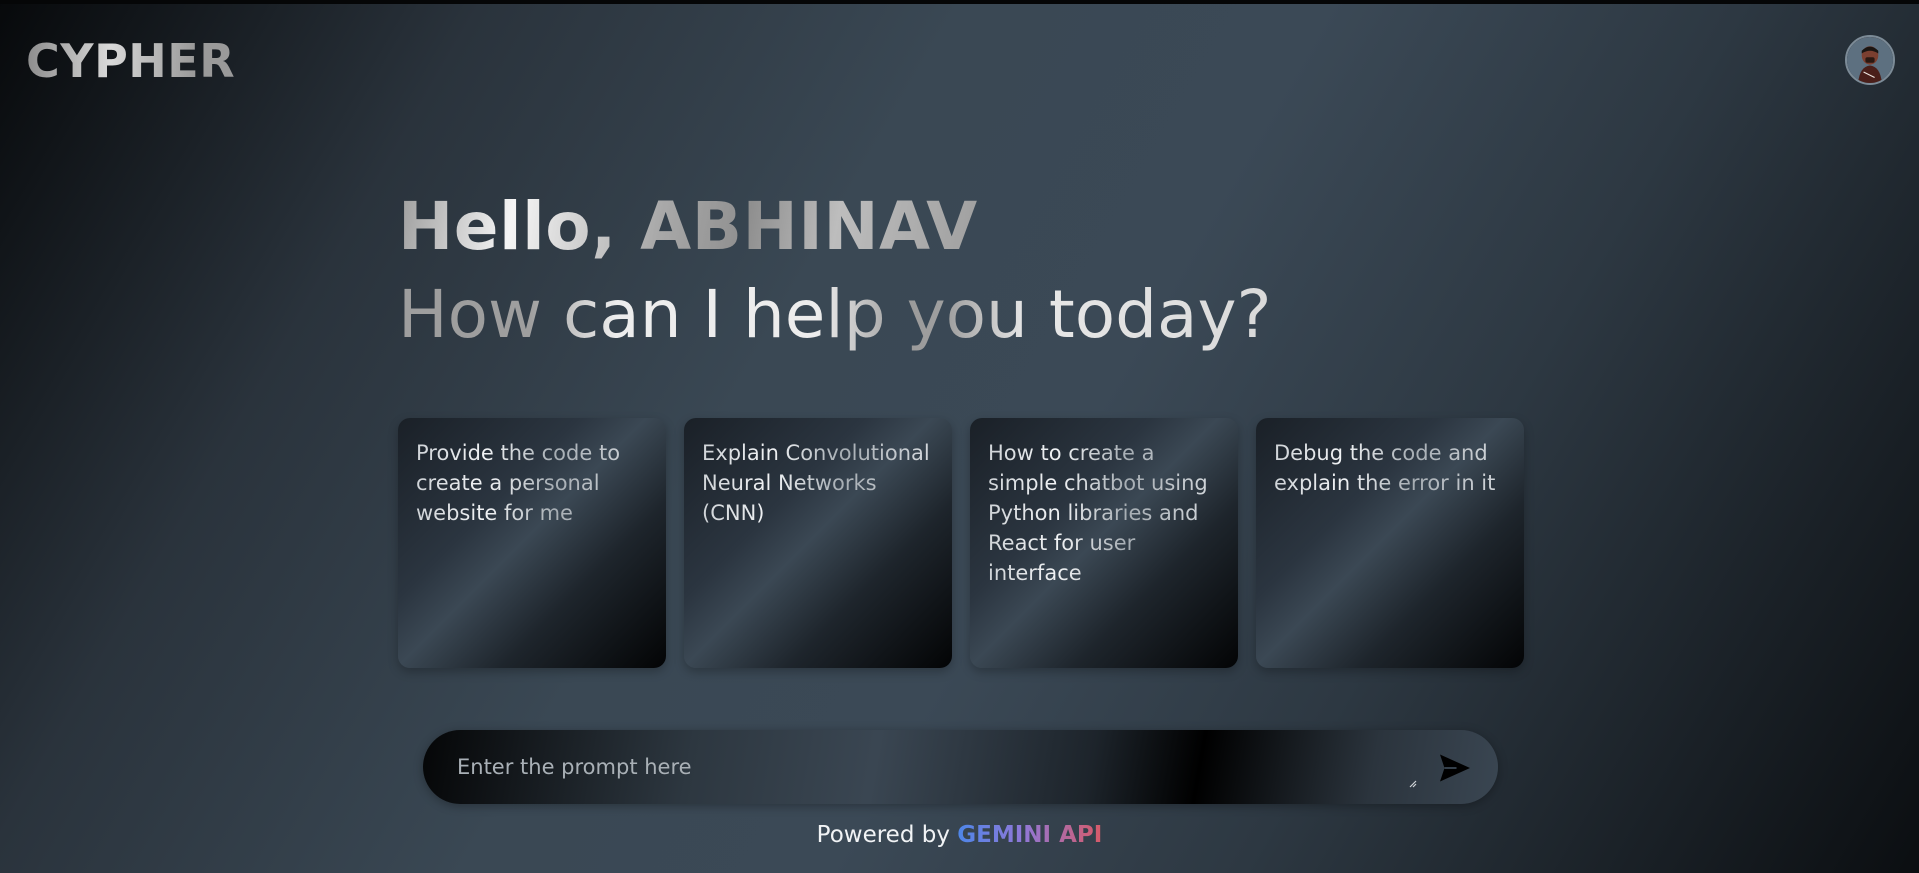  I want to click on avatar-icon, so click(1870, 60).